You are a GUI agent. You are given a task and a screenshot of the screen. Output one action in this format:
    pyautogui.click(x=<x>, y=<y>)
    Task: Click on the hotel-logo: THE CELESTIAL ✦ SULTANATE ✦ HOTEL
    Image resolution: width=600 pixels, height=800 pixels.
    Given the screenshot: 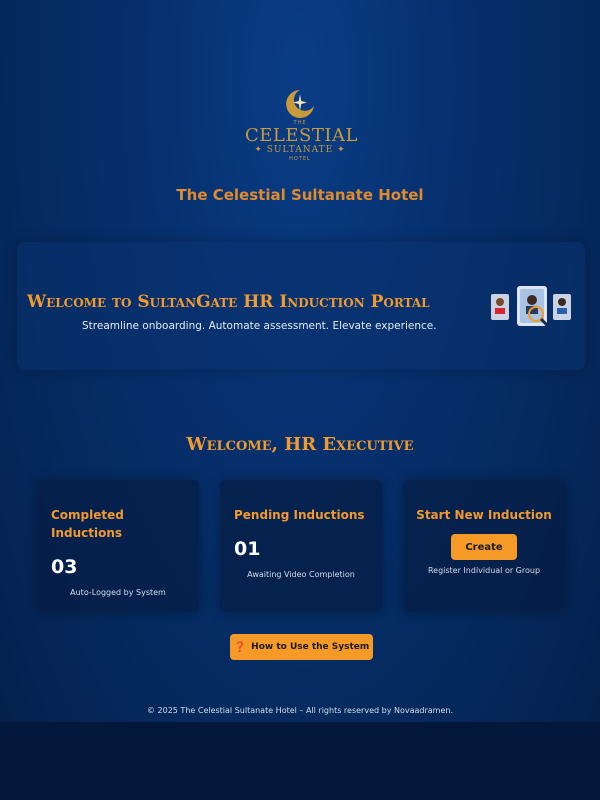 What is the action you would take?
    pyautogui.click(x=301, y=131)
    